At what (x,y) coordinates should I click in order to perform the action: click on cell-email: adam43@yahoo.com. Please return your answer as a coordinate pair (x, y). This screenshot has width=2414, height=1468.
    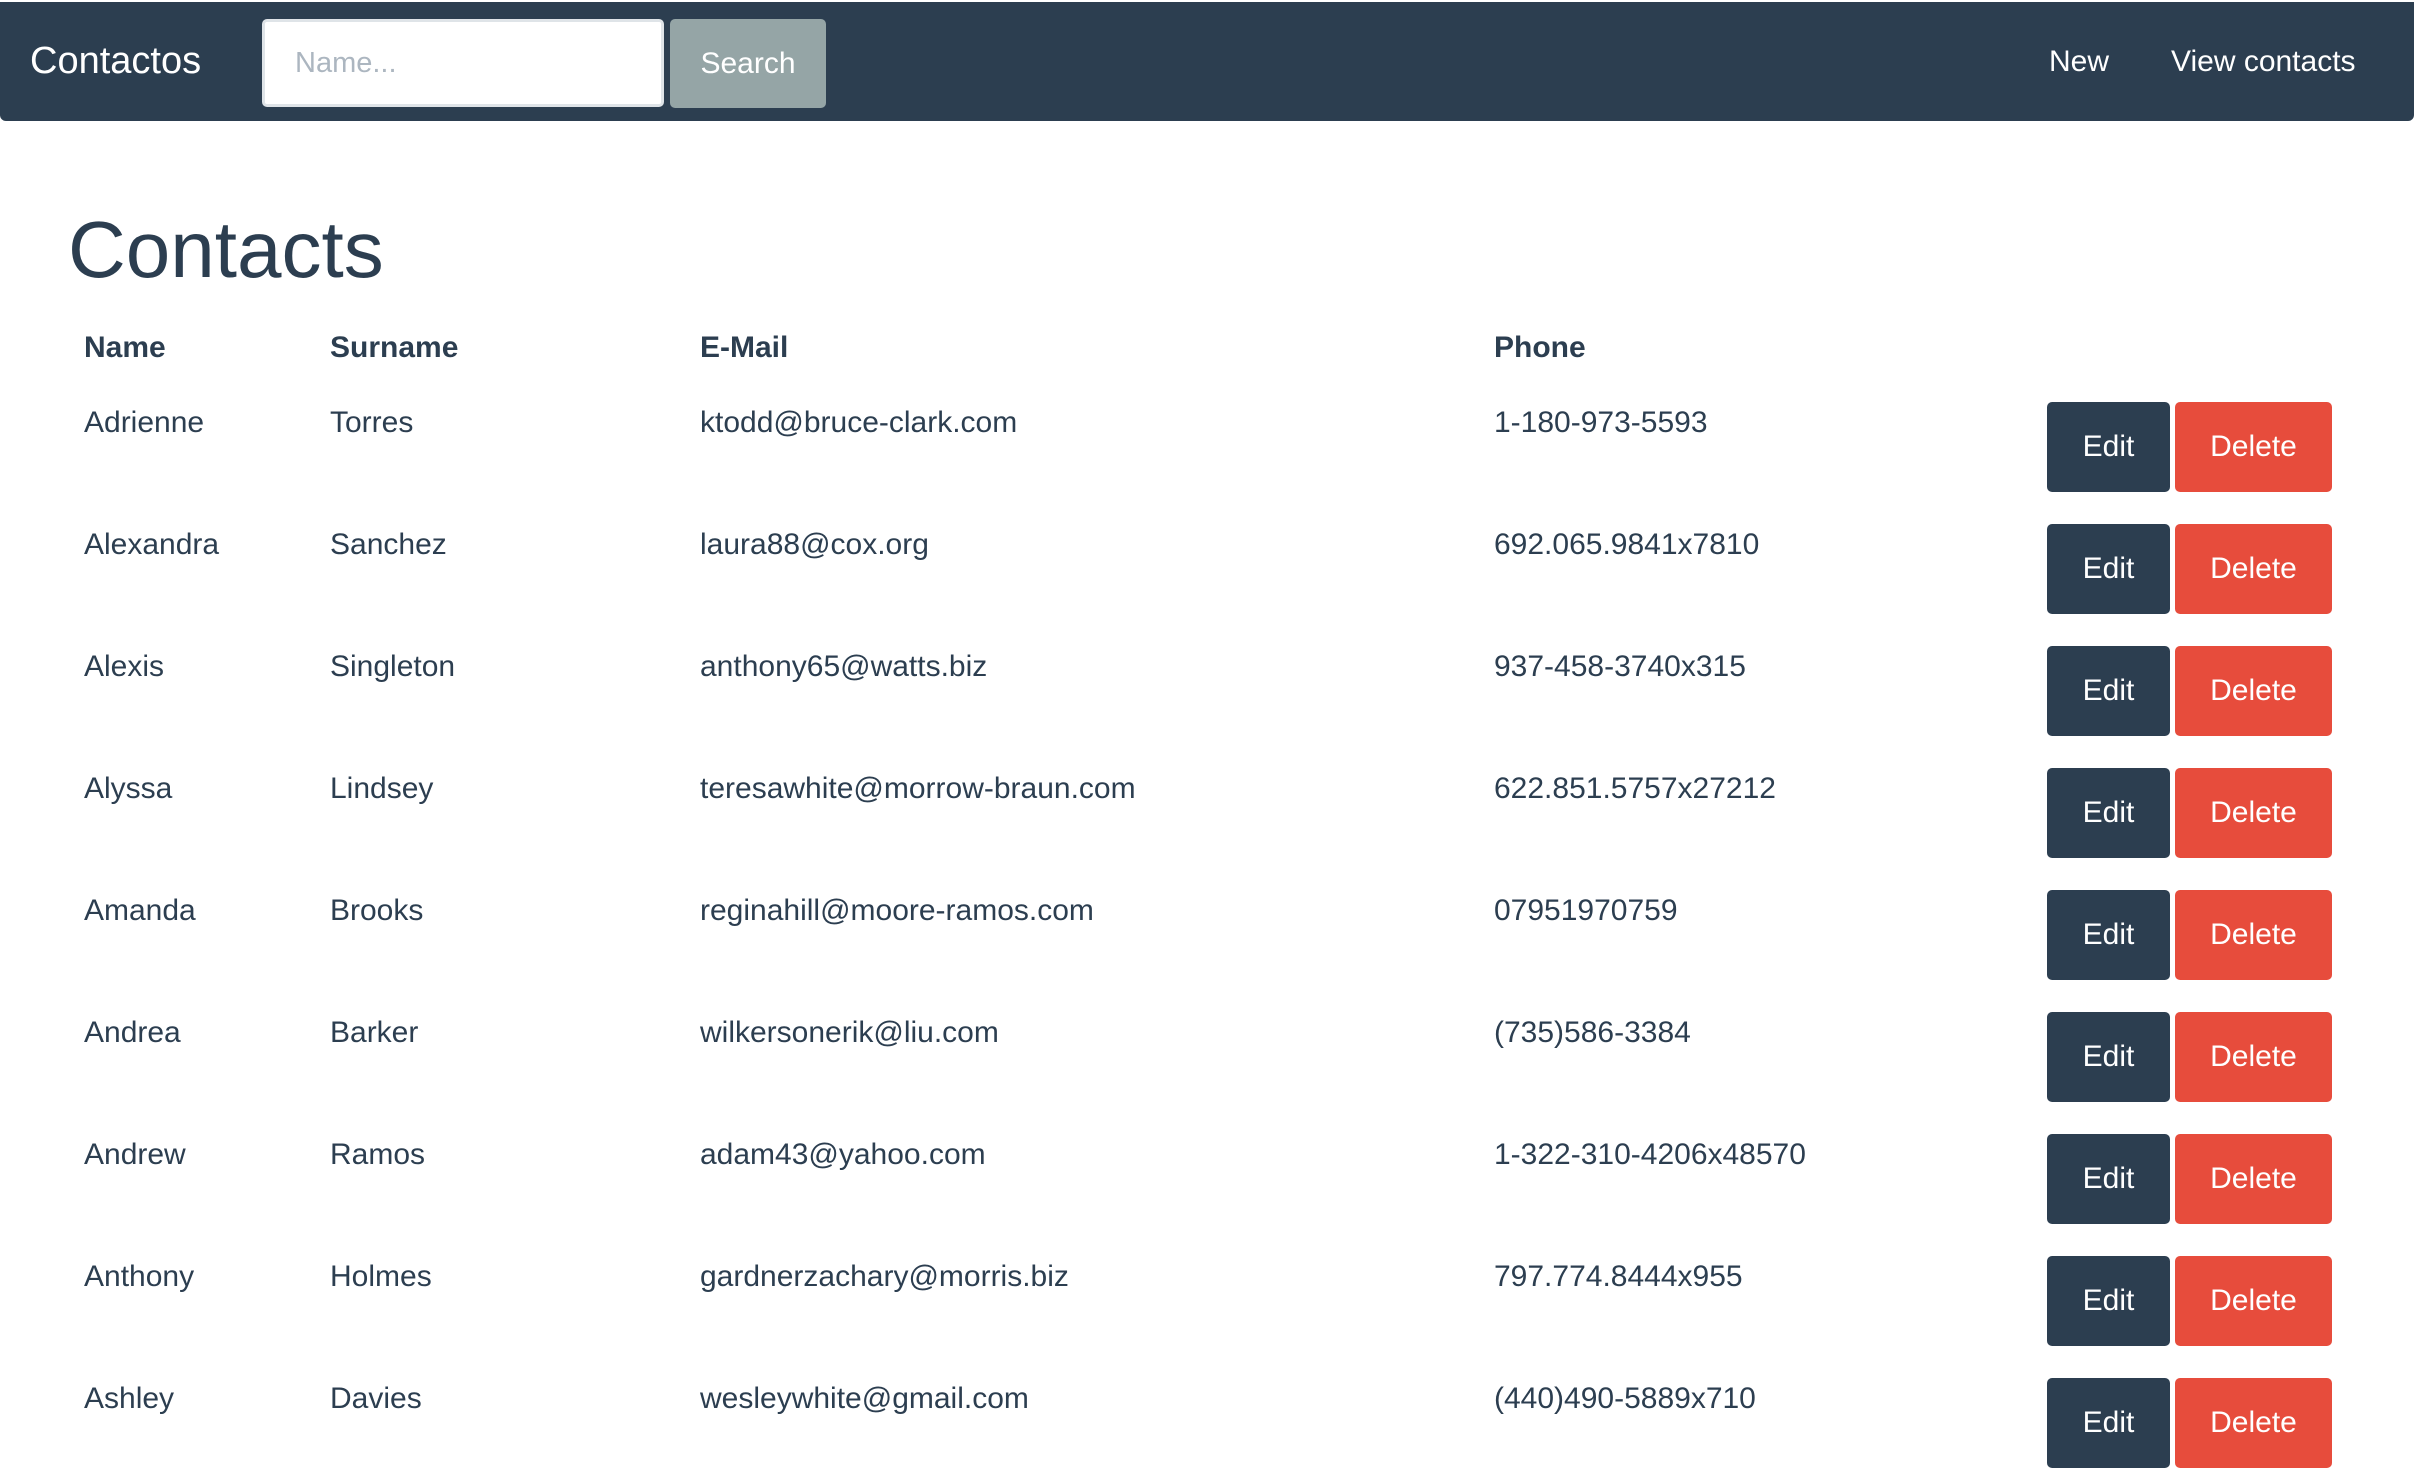
    Looking at the image, I should click on (843, 1154).